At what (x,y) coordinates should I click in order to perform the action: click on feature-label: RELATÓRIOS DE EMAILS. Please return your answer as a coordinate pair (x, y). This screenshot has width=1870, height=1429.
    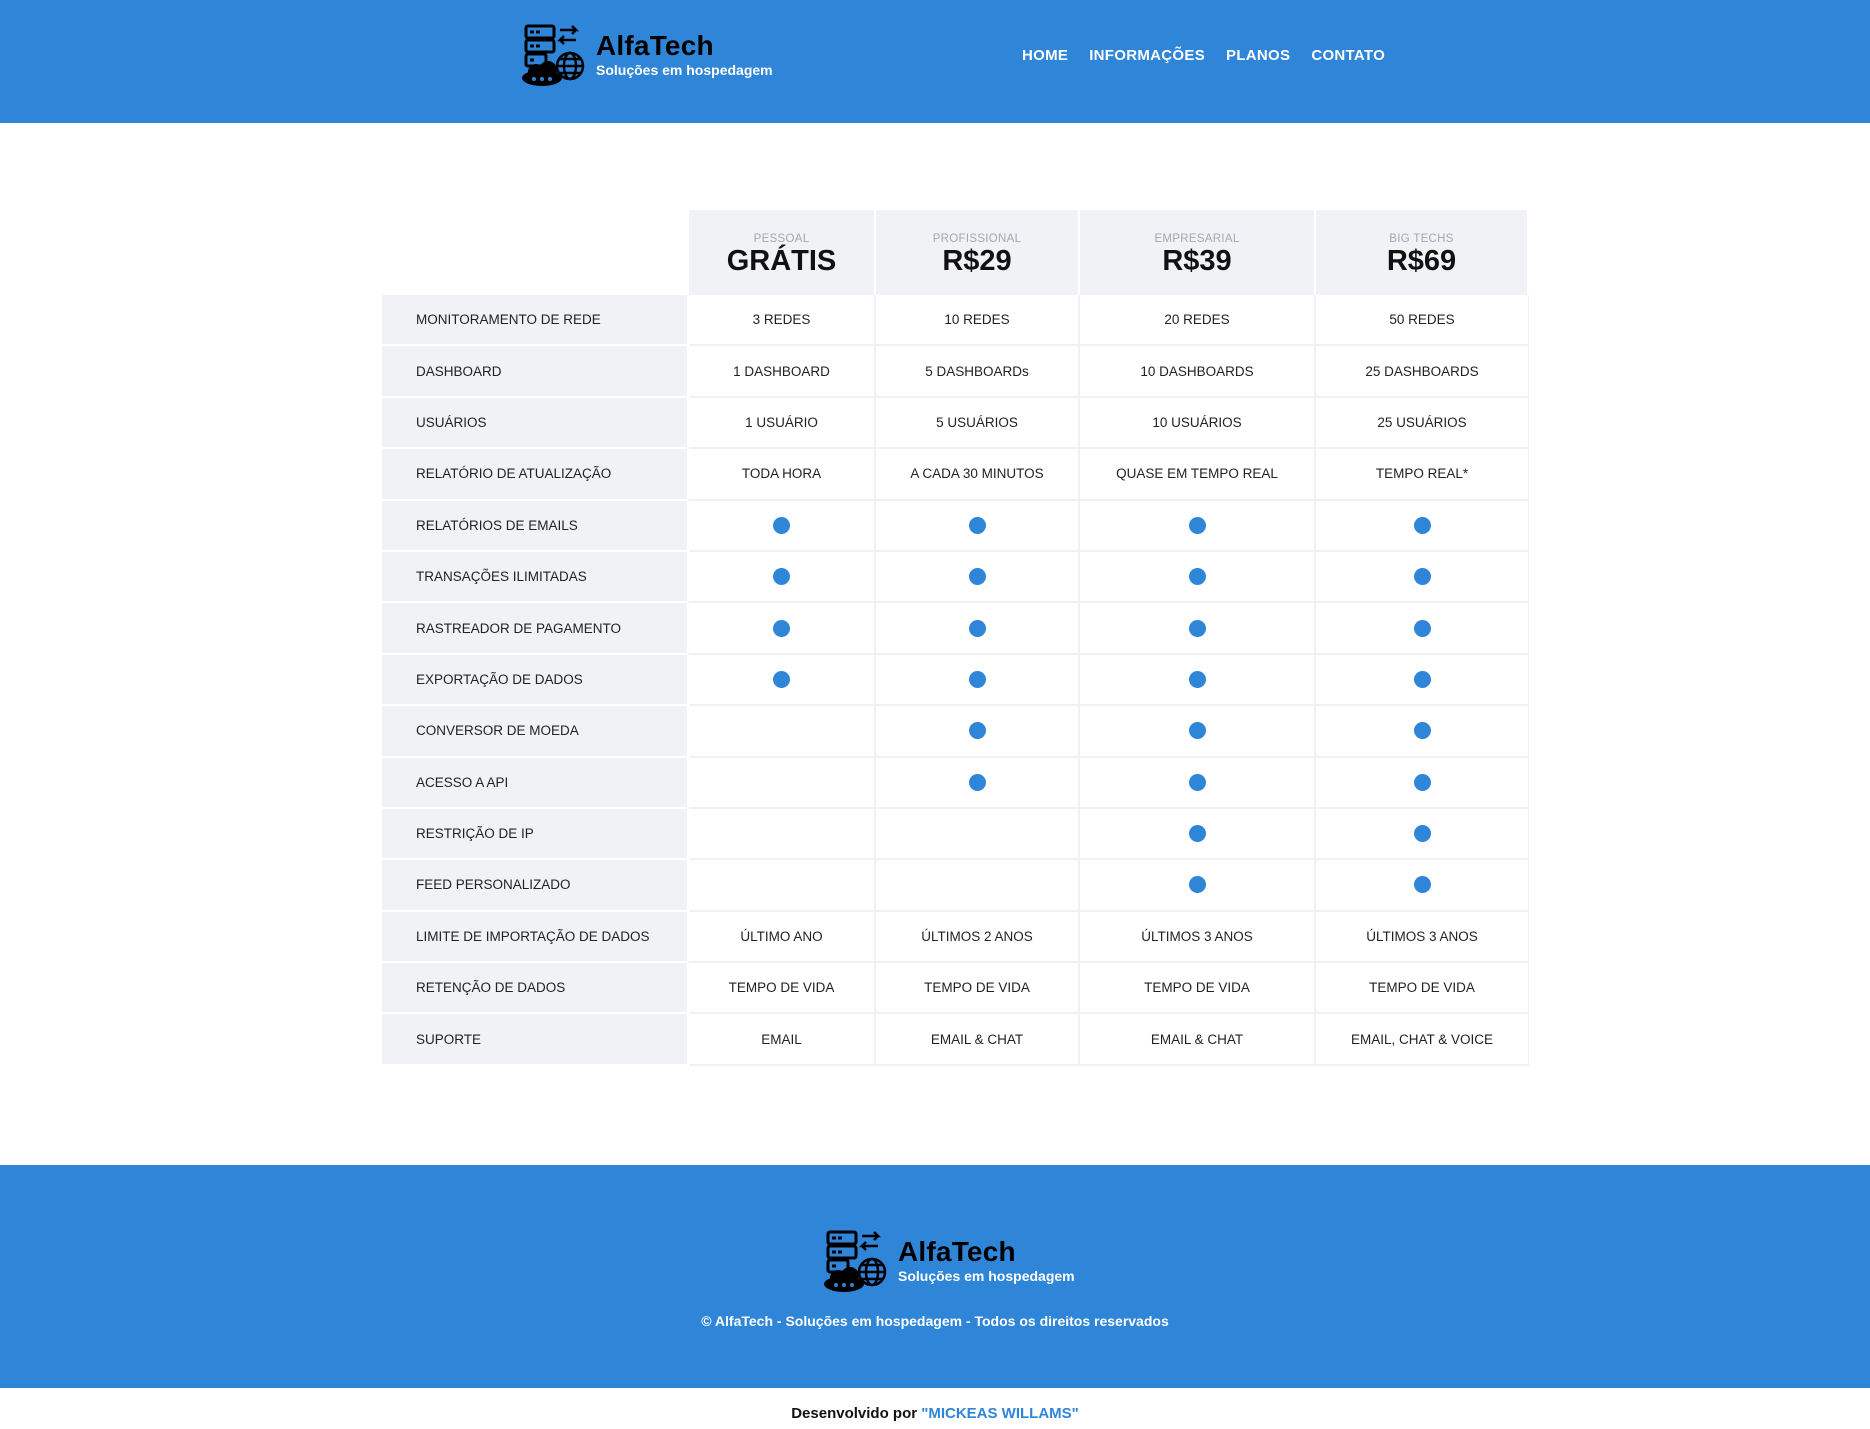
    Looking at the image, I should click on (535, 526).